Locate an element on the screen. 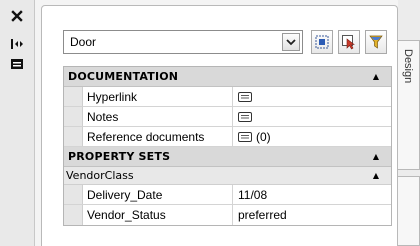 The image size is (420, 246). property-name: Hyperlink is located at coordinates (158, 96).